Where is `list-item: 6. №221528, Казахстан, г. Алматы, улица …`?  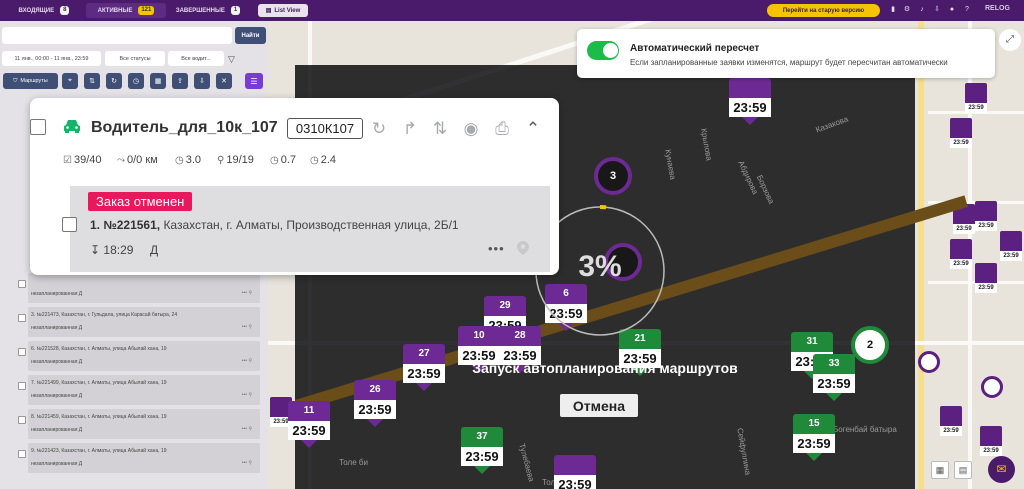 list-item: 6. №221528, Казахстан, г. Алматы, улица … is located at coordinates (144, 356).